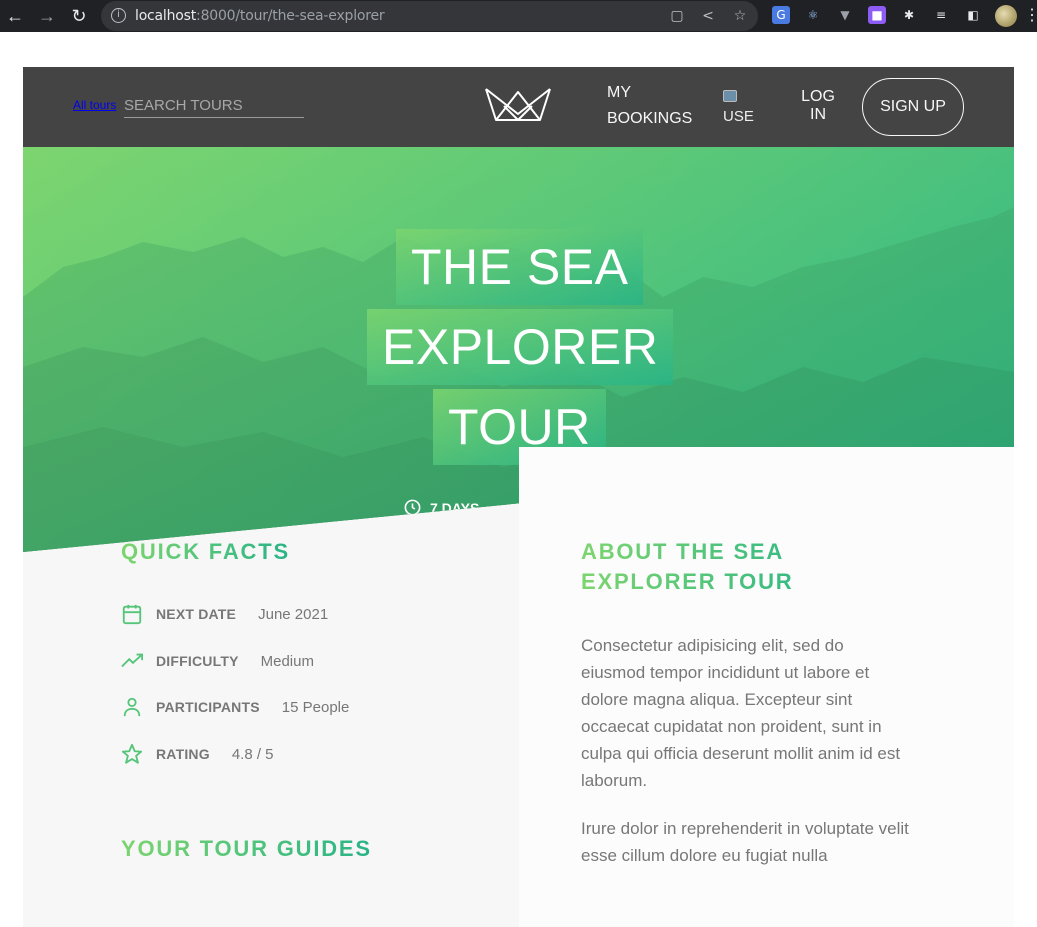 The width and height of the screenshot is (1037, 927). Describe the element at coordinates (652, 106) in the screenshot. I see `my-bookings-link: MY BOOKINGS` at that location.